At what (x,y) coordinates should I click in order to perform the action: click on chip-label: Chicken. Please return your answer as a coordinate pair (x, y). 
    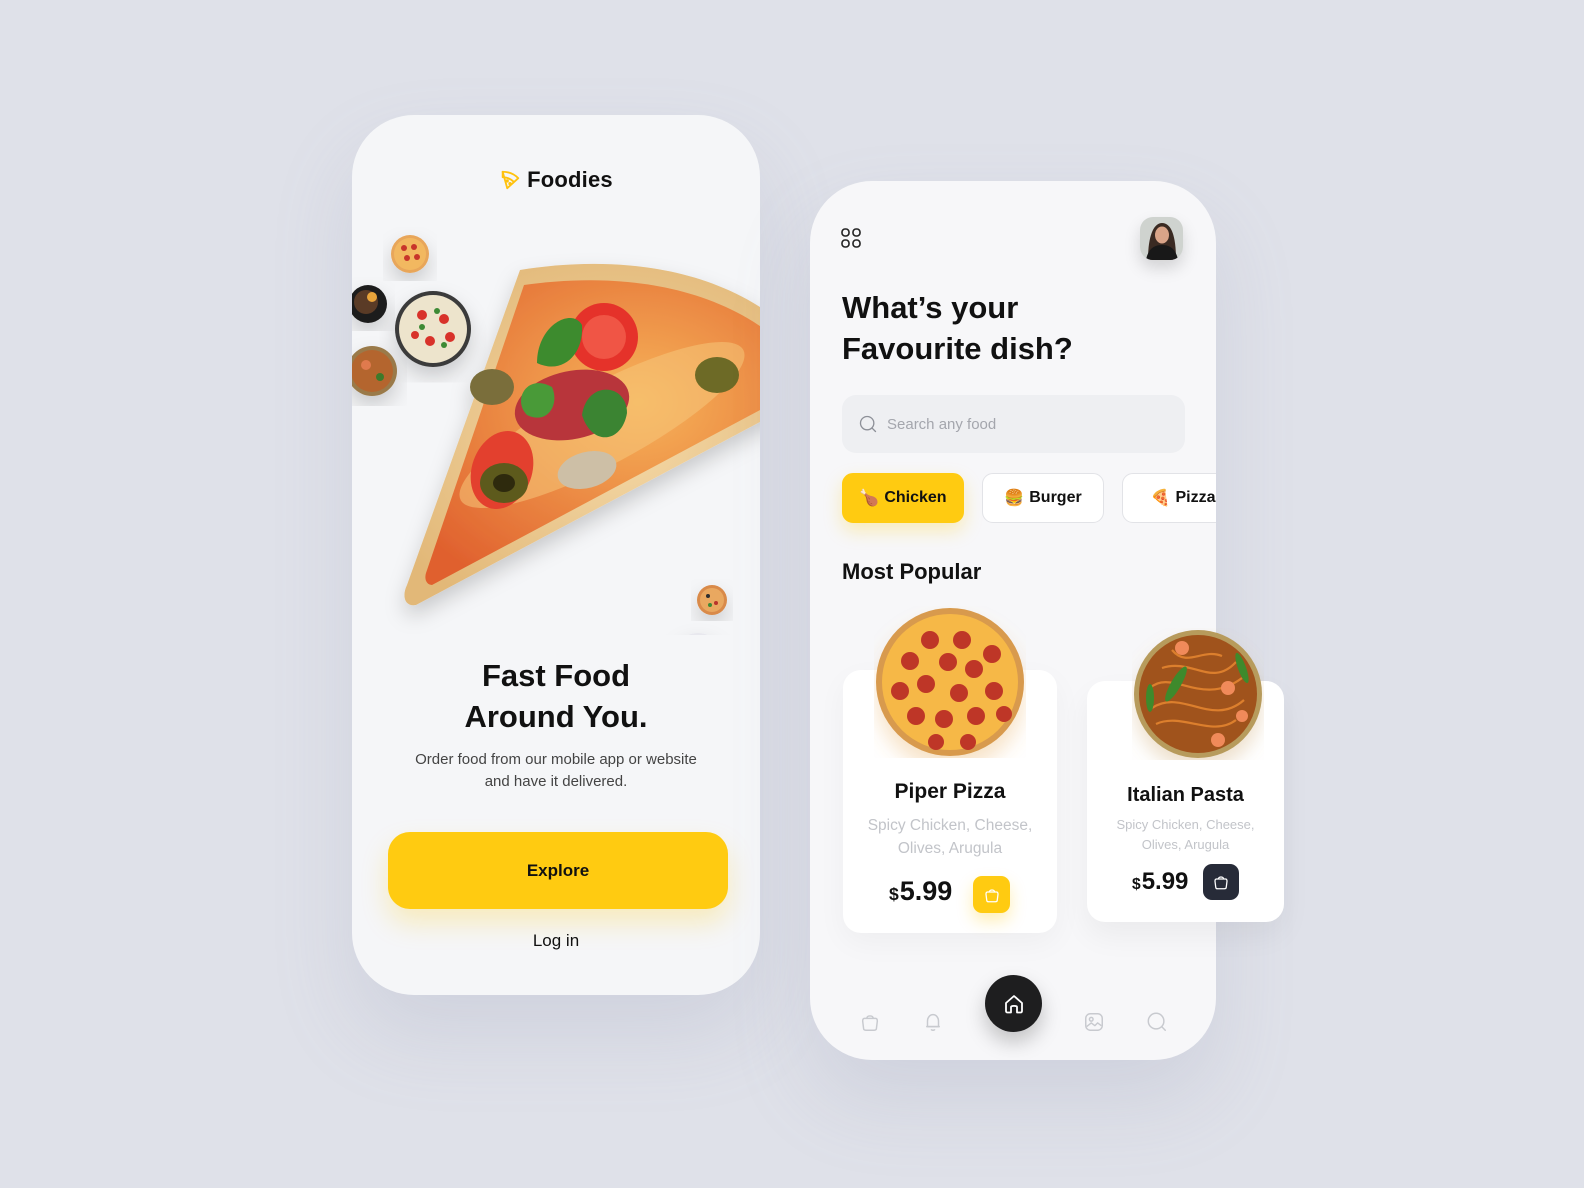
    Looking at the image, I should click on (915, 497).